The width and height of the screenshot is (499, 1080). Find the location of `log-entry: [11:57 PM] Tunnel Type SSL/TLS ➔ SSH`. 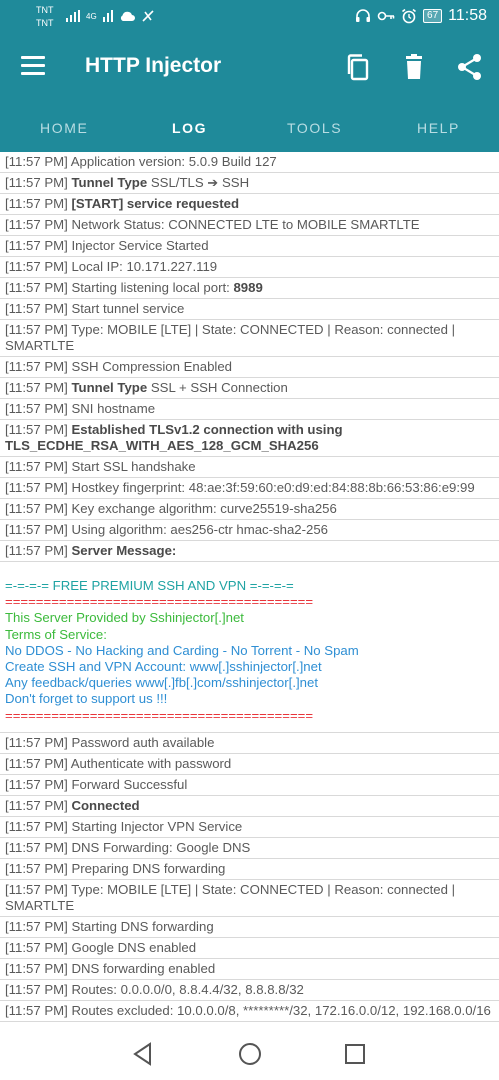

log-entry: [11:57 PM] Tunnel Type SSL/TLS ➔ SSH is located at coordinates (249, 183).